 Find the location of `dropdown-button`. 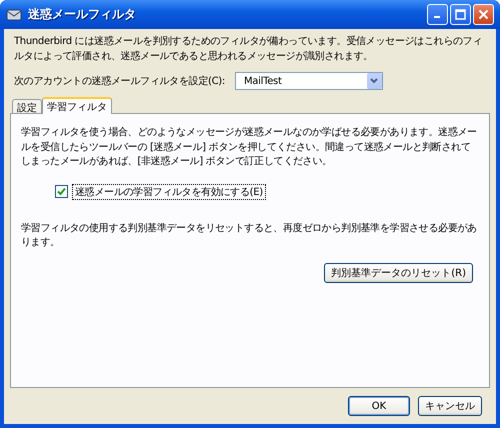

dropdown-button is located at coordinates (374, 81).